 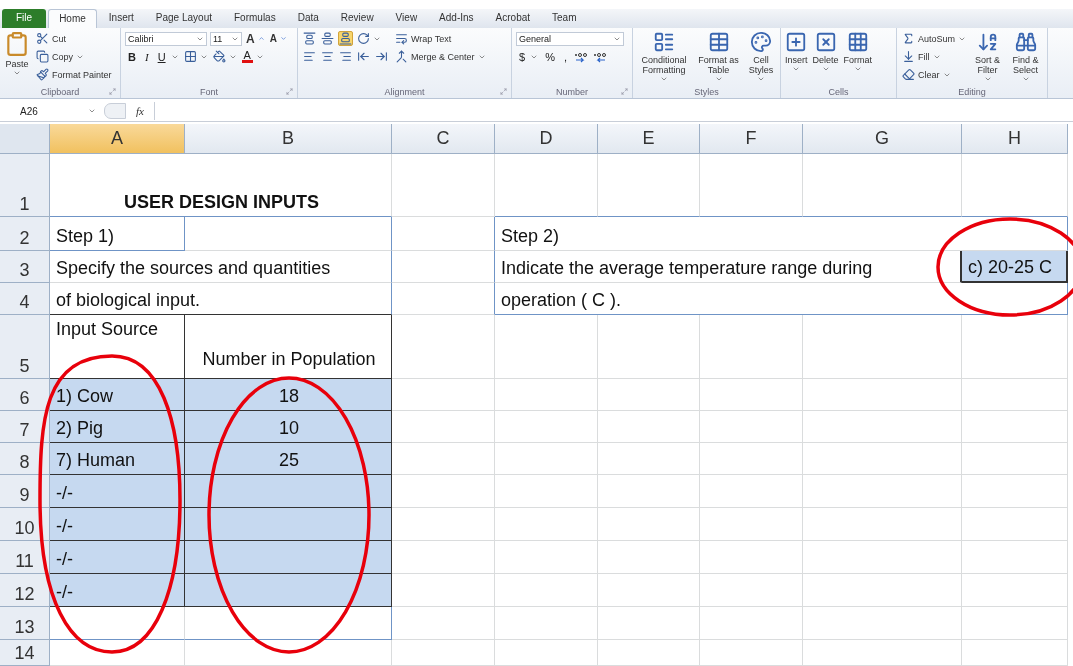 I want to click on fill-button: Fill, so click(x=921, y=56).